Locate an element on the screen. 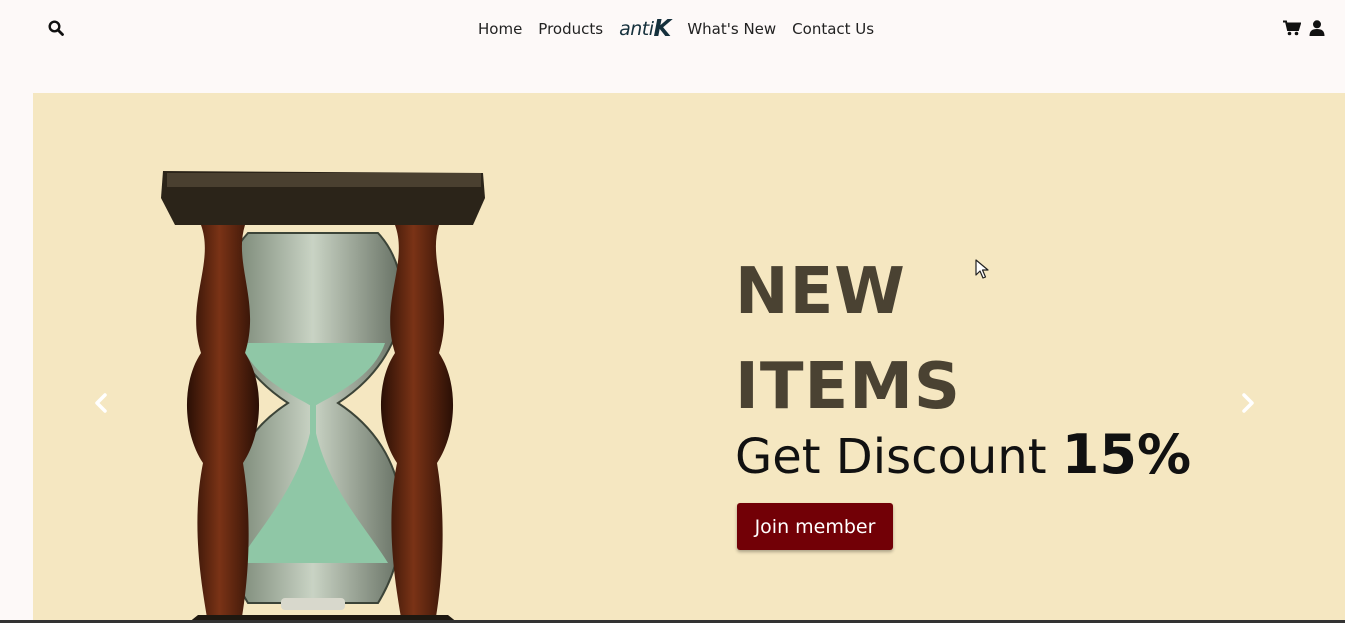 Image resolution: width=1345 pixels, height=623 pixels. join-member-button: Join member is located at coordinates (815, 526).